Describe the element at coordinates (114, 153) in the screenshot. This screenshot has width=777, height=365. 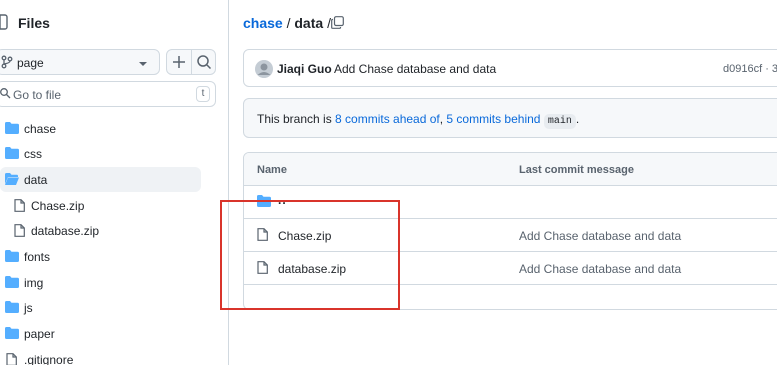
I see `tree-item-css: css` at that location.